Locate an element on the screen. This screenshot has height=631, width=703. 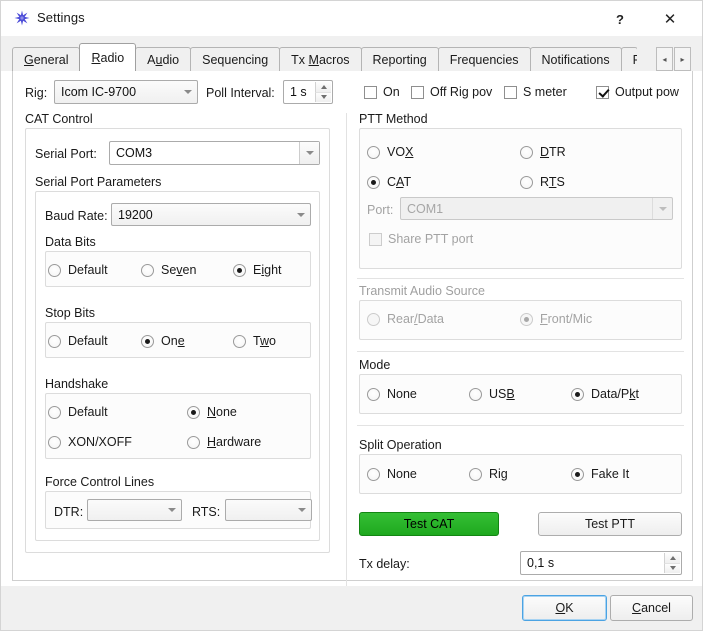
tab-general: General is located at coordinates (46, 59).